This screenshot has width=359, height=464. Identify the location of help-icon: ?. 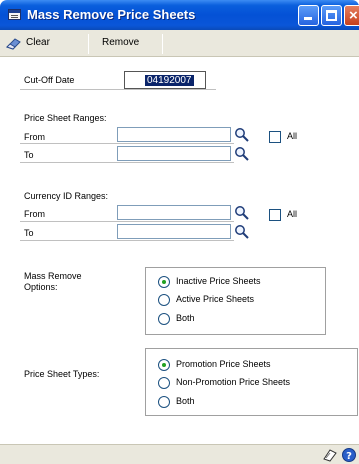
(349, 455).